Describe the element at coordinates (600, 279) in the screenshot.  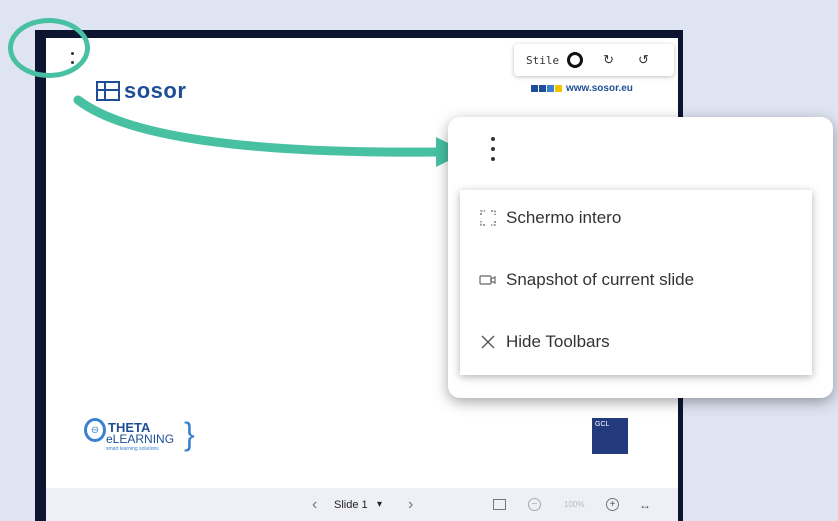
I see `menu-item-label: Snapshot of current slide` at that location.